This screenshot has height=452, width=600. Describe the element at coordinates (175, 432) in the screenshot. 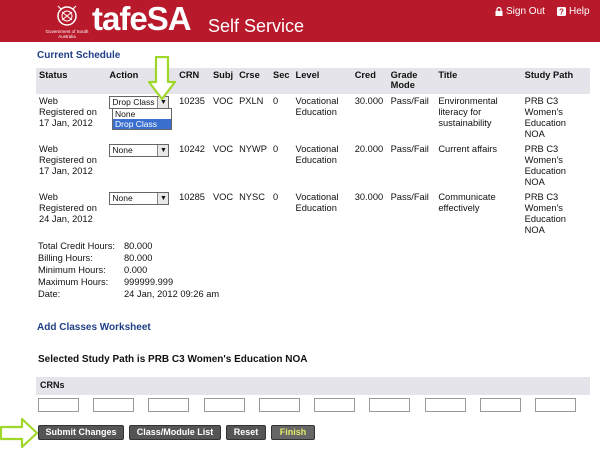

I see `class-module-list-button: Class/Module List` at that location.